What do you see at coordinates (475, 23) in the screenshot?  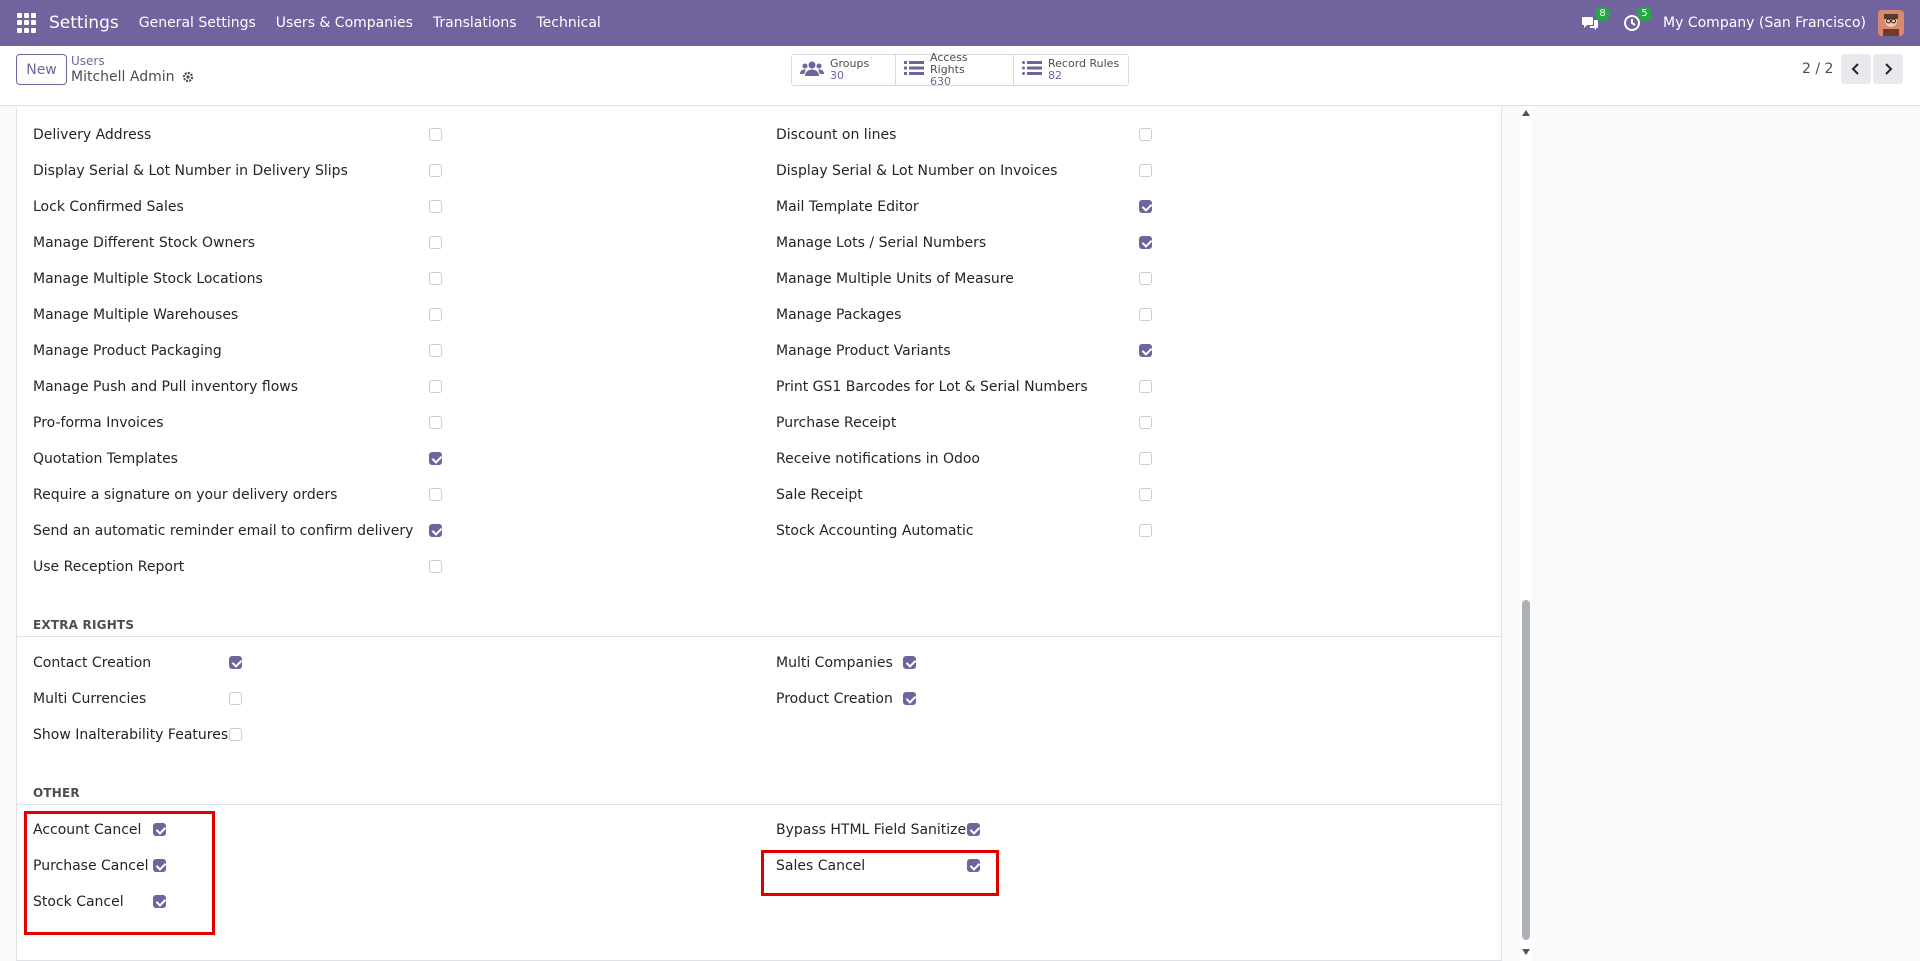 I see `menu-translations: Translations` at bounding box center [475, 23].